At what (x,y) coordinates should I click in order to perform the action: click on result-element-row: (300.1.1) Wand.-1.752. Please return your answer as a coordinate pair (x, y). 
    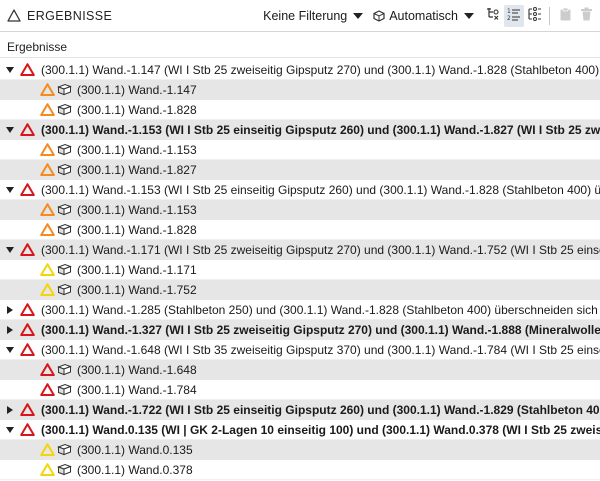
    Looking at the image, I should click on (300, 290).